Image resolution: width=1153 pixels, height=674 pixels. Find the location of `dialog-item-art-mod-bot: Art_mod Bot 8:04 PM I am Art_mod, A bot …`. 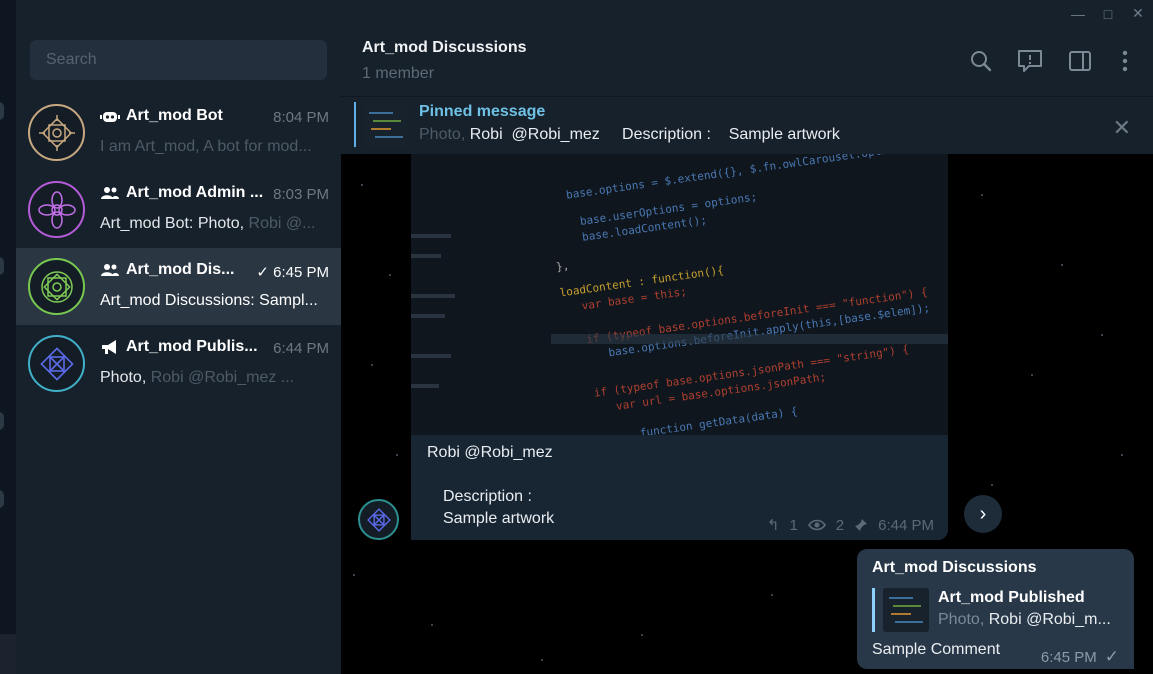

dialog-item-art-mod-bot: Art_mod Bot 8:04 PM I am Art_mod, A bot … is located at coordinates (178, 132).